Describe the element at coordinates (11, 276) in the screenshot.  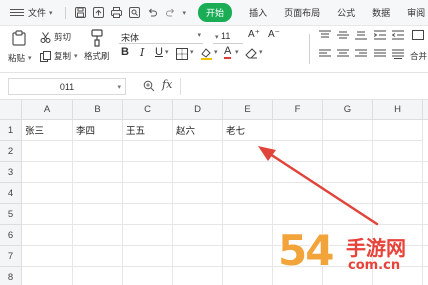
I see `row-header: 8` at that location.